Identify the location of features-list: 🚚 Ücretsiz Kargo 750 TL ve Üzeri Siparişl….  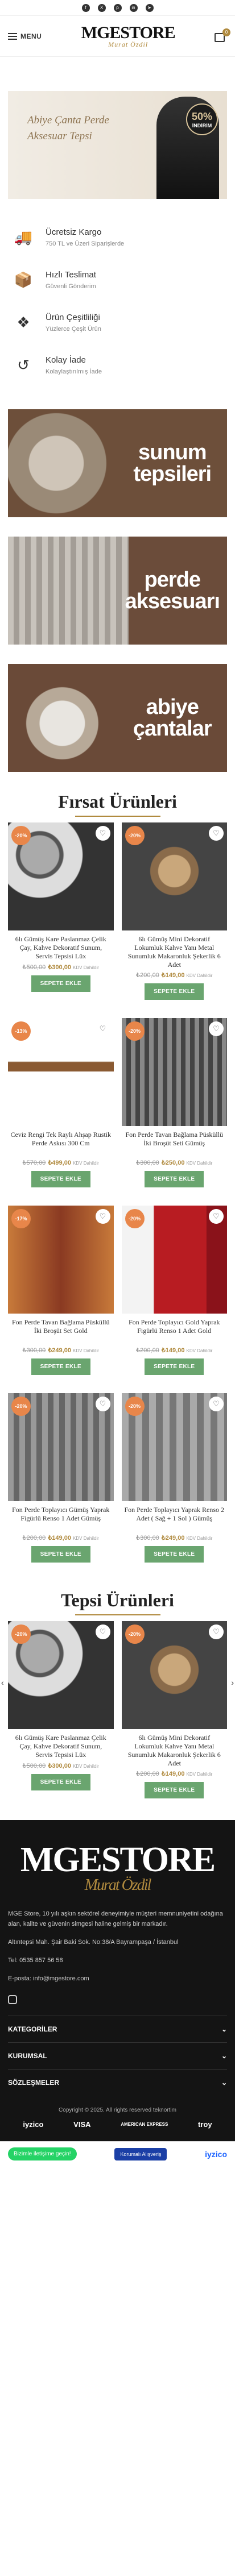
(118, 304).